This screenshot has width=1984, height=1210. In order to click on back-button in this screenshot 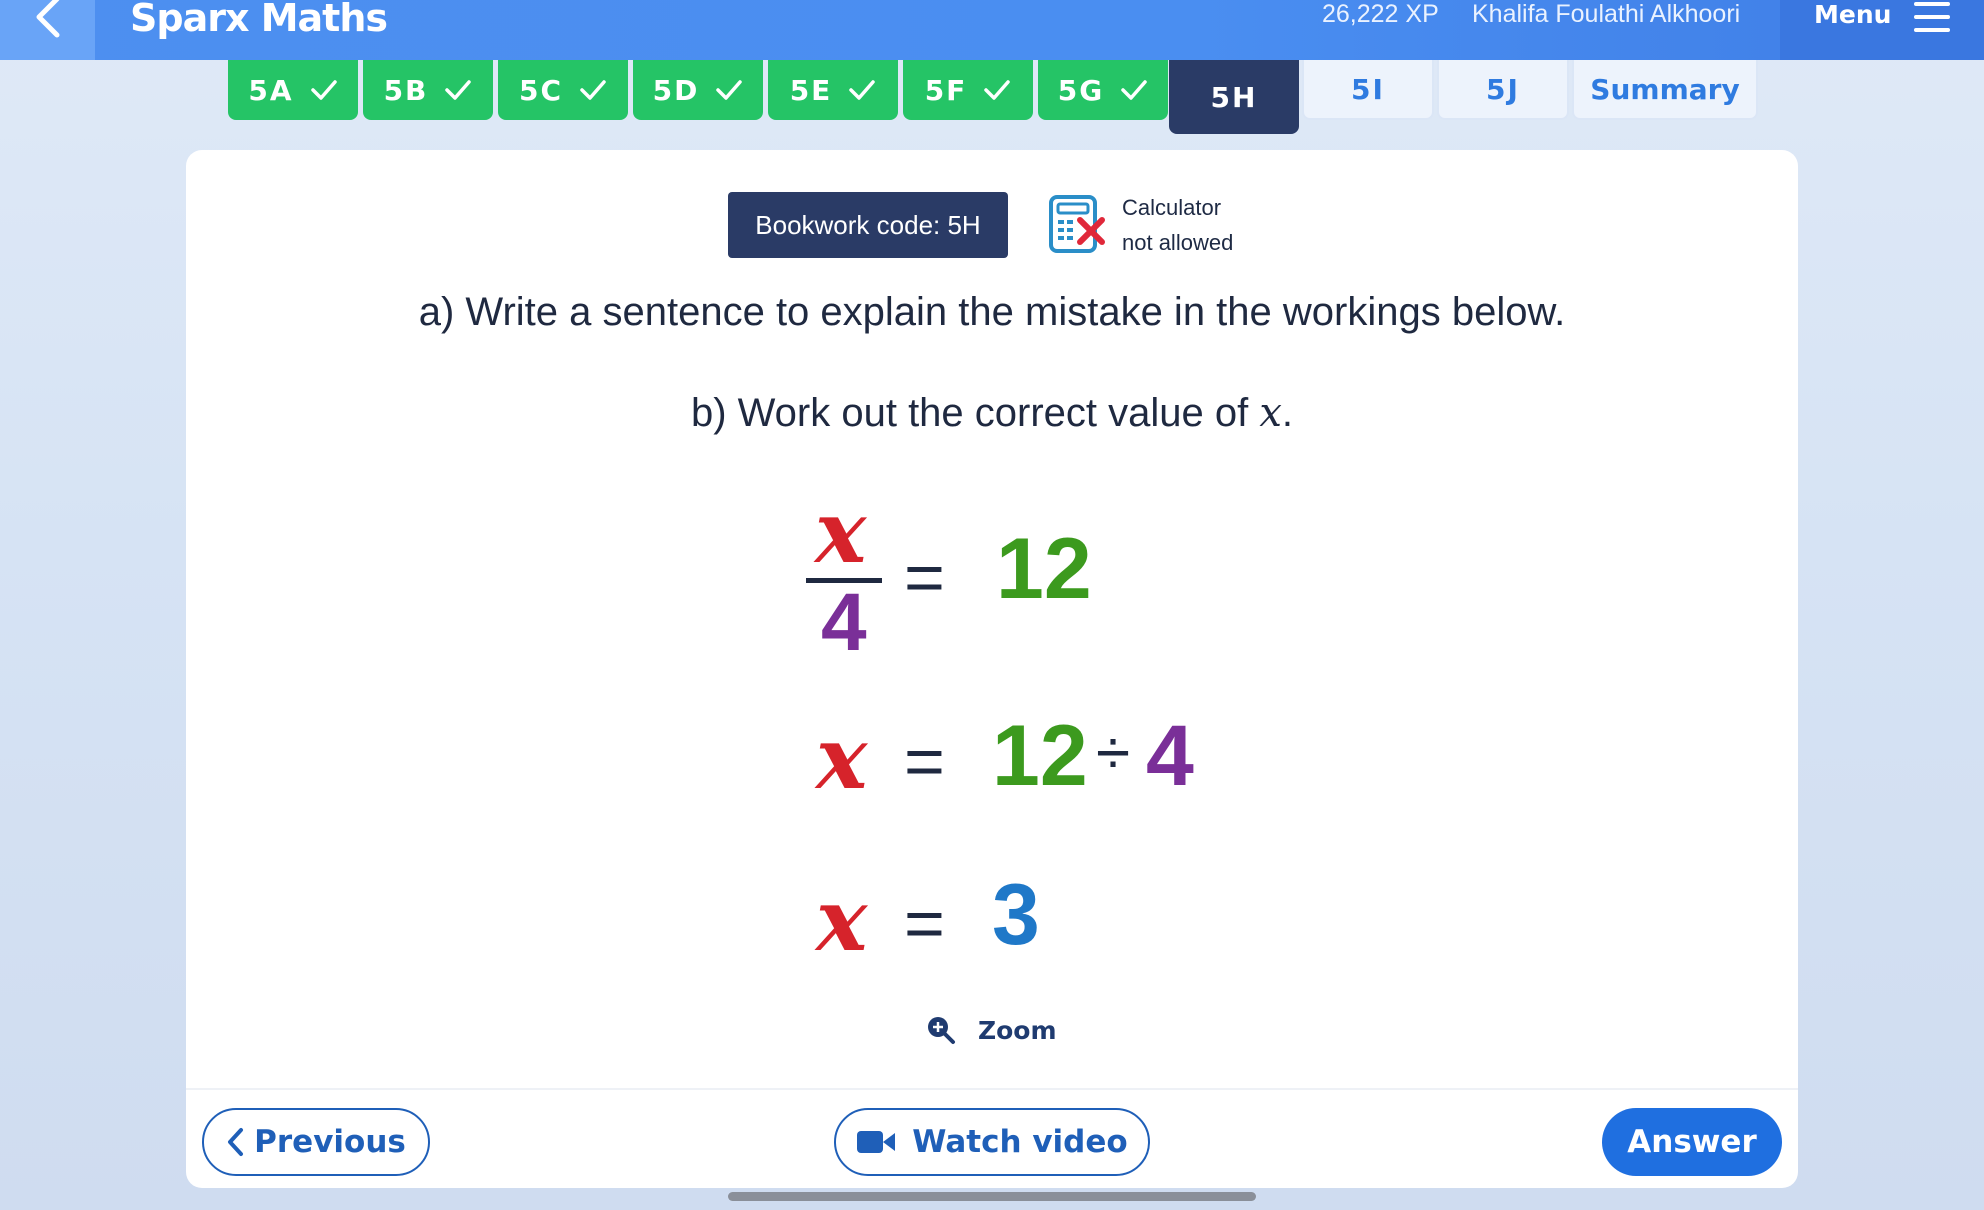, I will do `click(47, 30)`.